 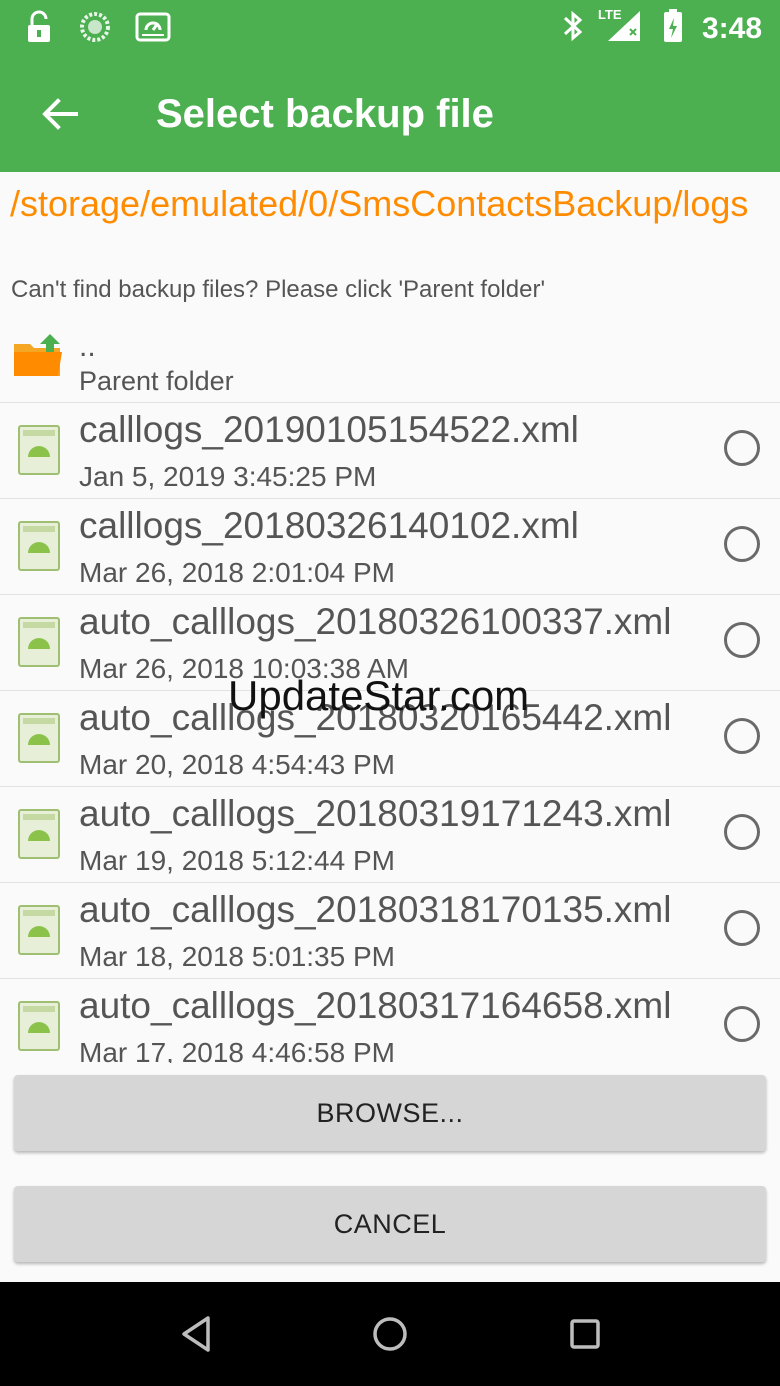 I want to click on file-name: auto_calllogs_20180319171243.xml, so click(x=375, y=813).